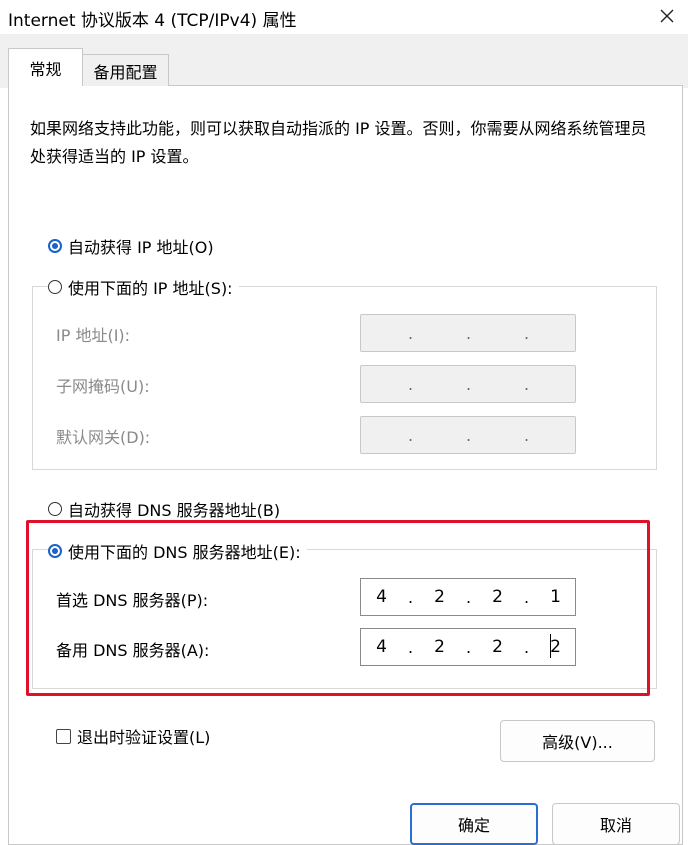  I want to click on cancel-button: 取消, so click(616, 824).